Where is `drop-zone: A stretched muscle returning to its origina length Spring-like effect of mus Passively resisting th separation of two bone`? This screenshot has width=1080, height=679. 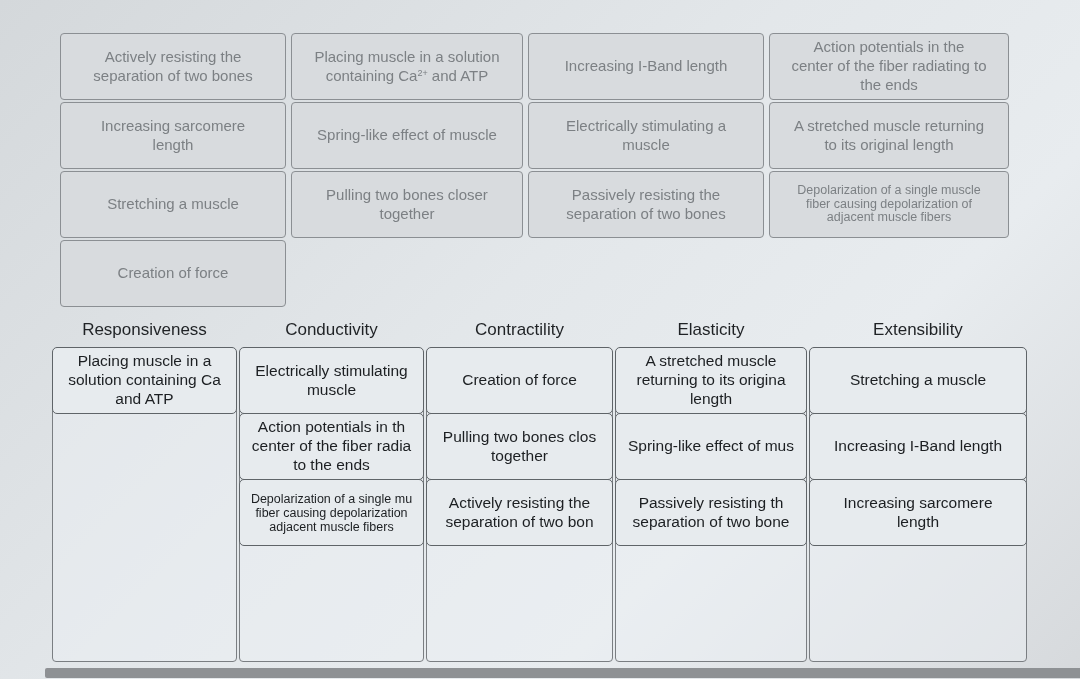 drop-zone: A stretched muscle returning to its origina length Spring-like effect of mus Passively resisting th separation of two bone is located at coordinates (711, 504).